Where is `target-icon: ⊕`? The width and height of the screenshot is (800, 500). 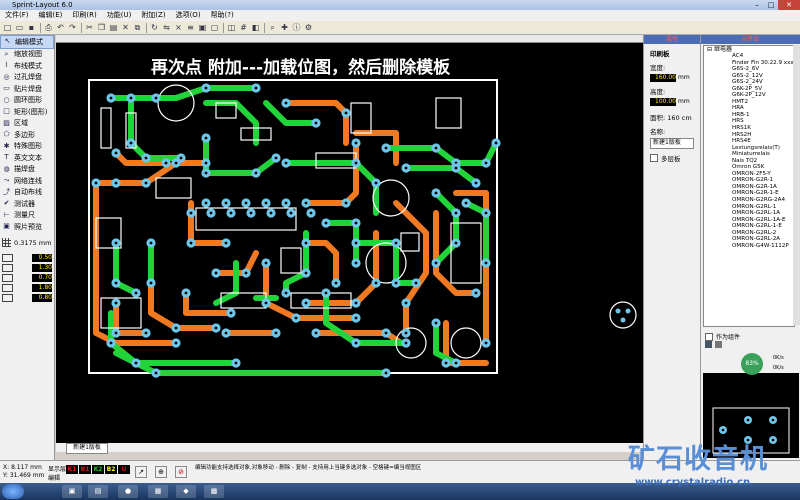
target-icon: ⊕ is located at coordinates (161, 472).